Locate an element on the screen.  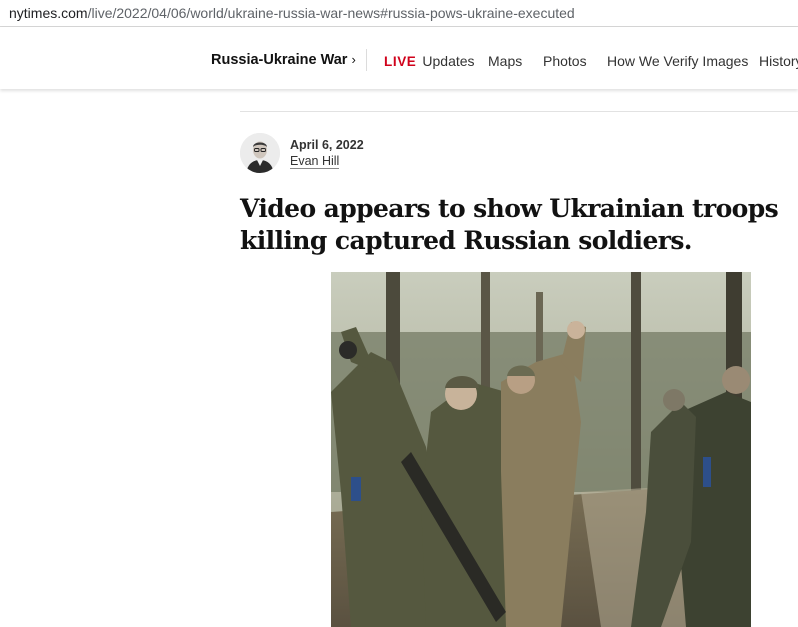
nav-photos: Photos is located at coordinates (565, 61).